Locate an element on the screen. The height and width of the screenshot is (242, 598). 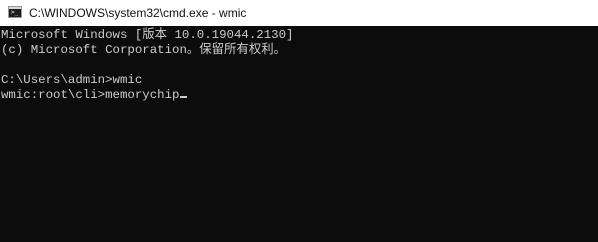
console-line-current-input: wmic:root\cli>memorychip is located at coordinates (94, 95).